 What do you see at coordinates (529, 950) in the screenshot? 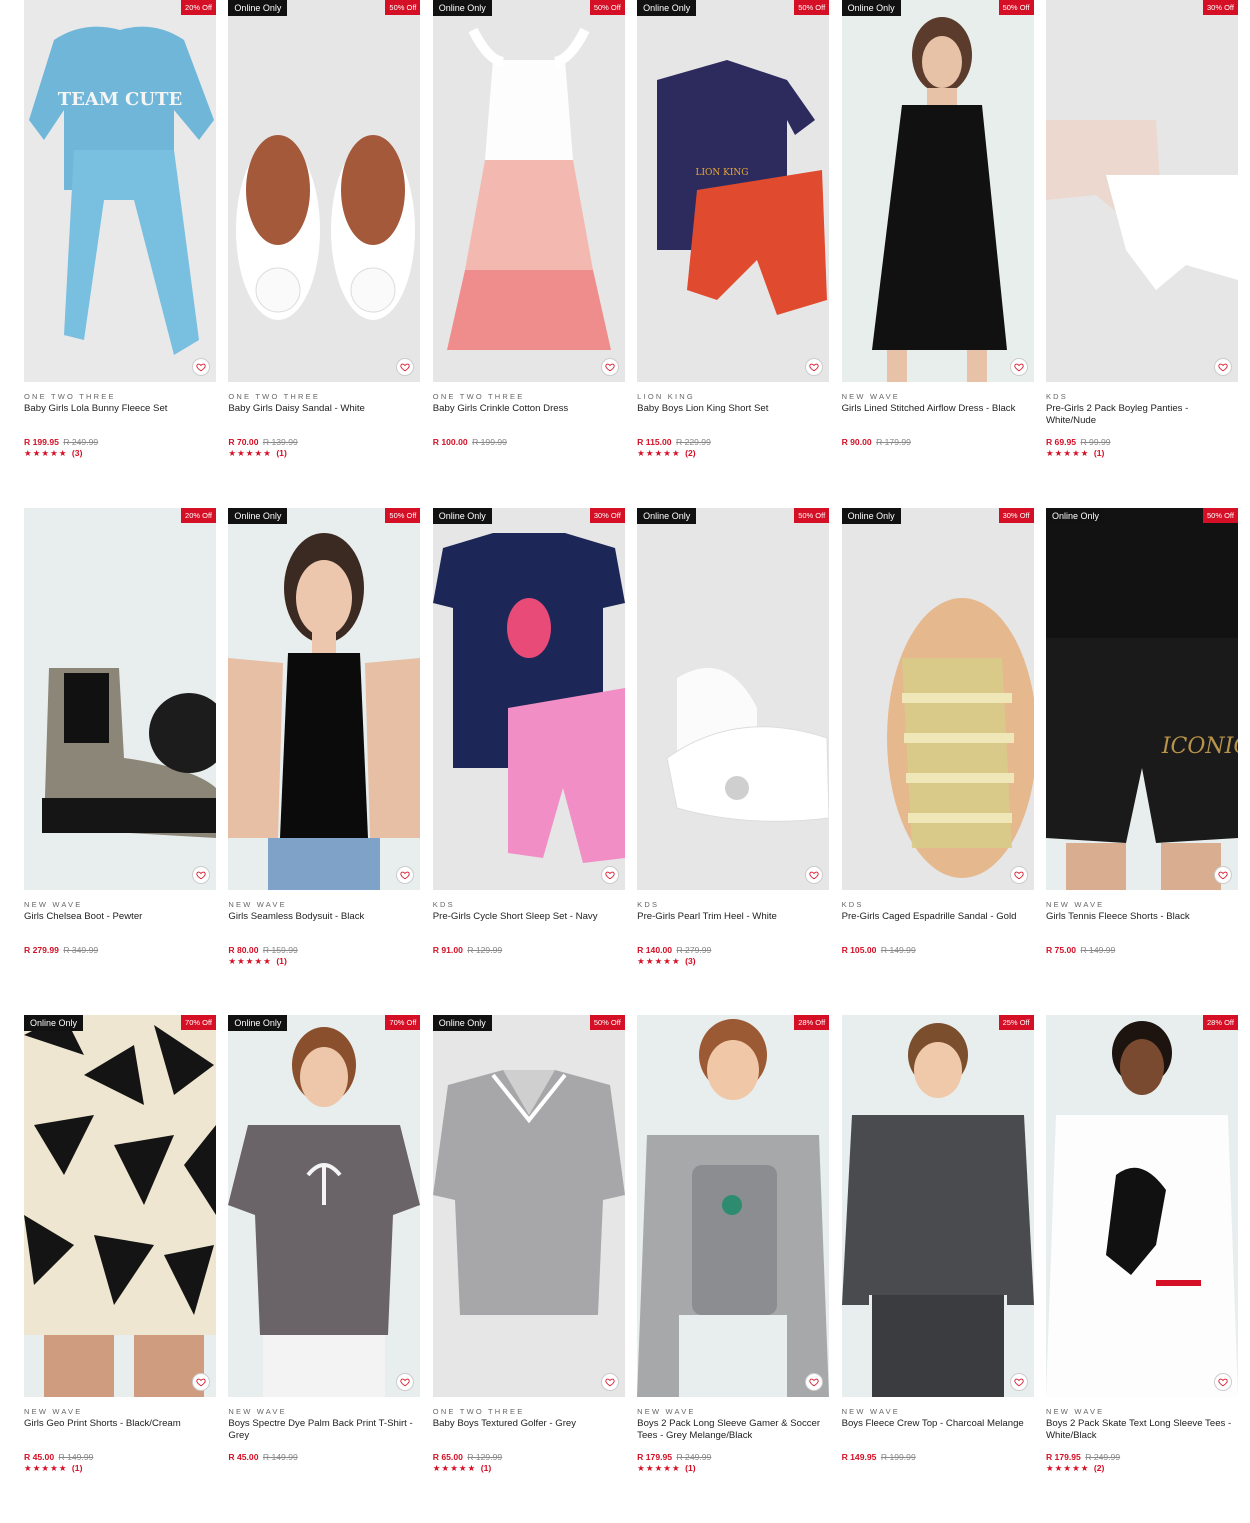
I see `product-price: R 91.00 R 129.99` at bounding box center [529, 950].